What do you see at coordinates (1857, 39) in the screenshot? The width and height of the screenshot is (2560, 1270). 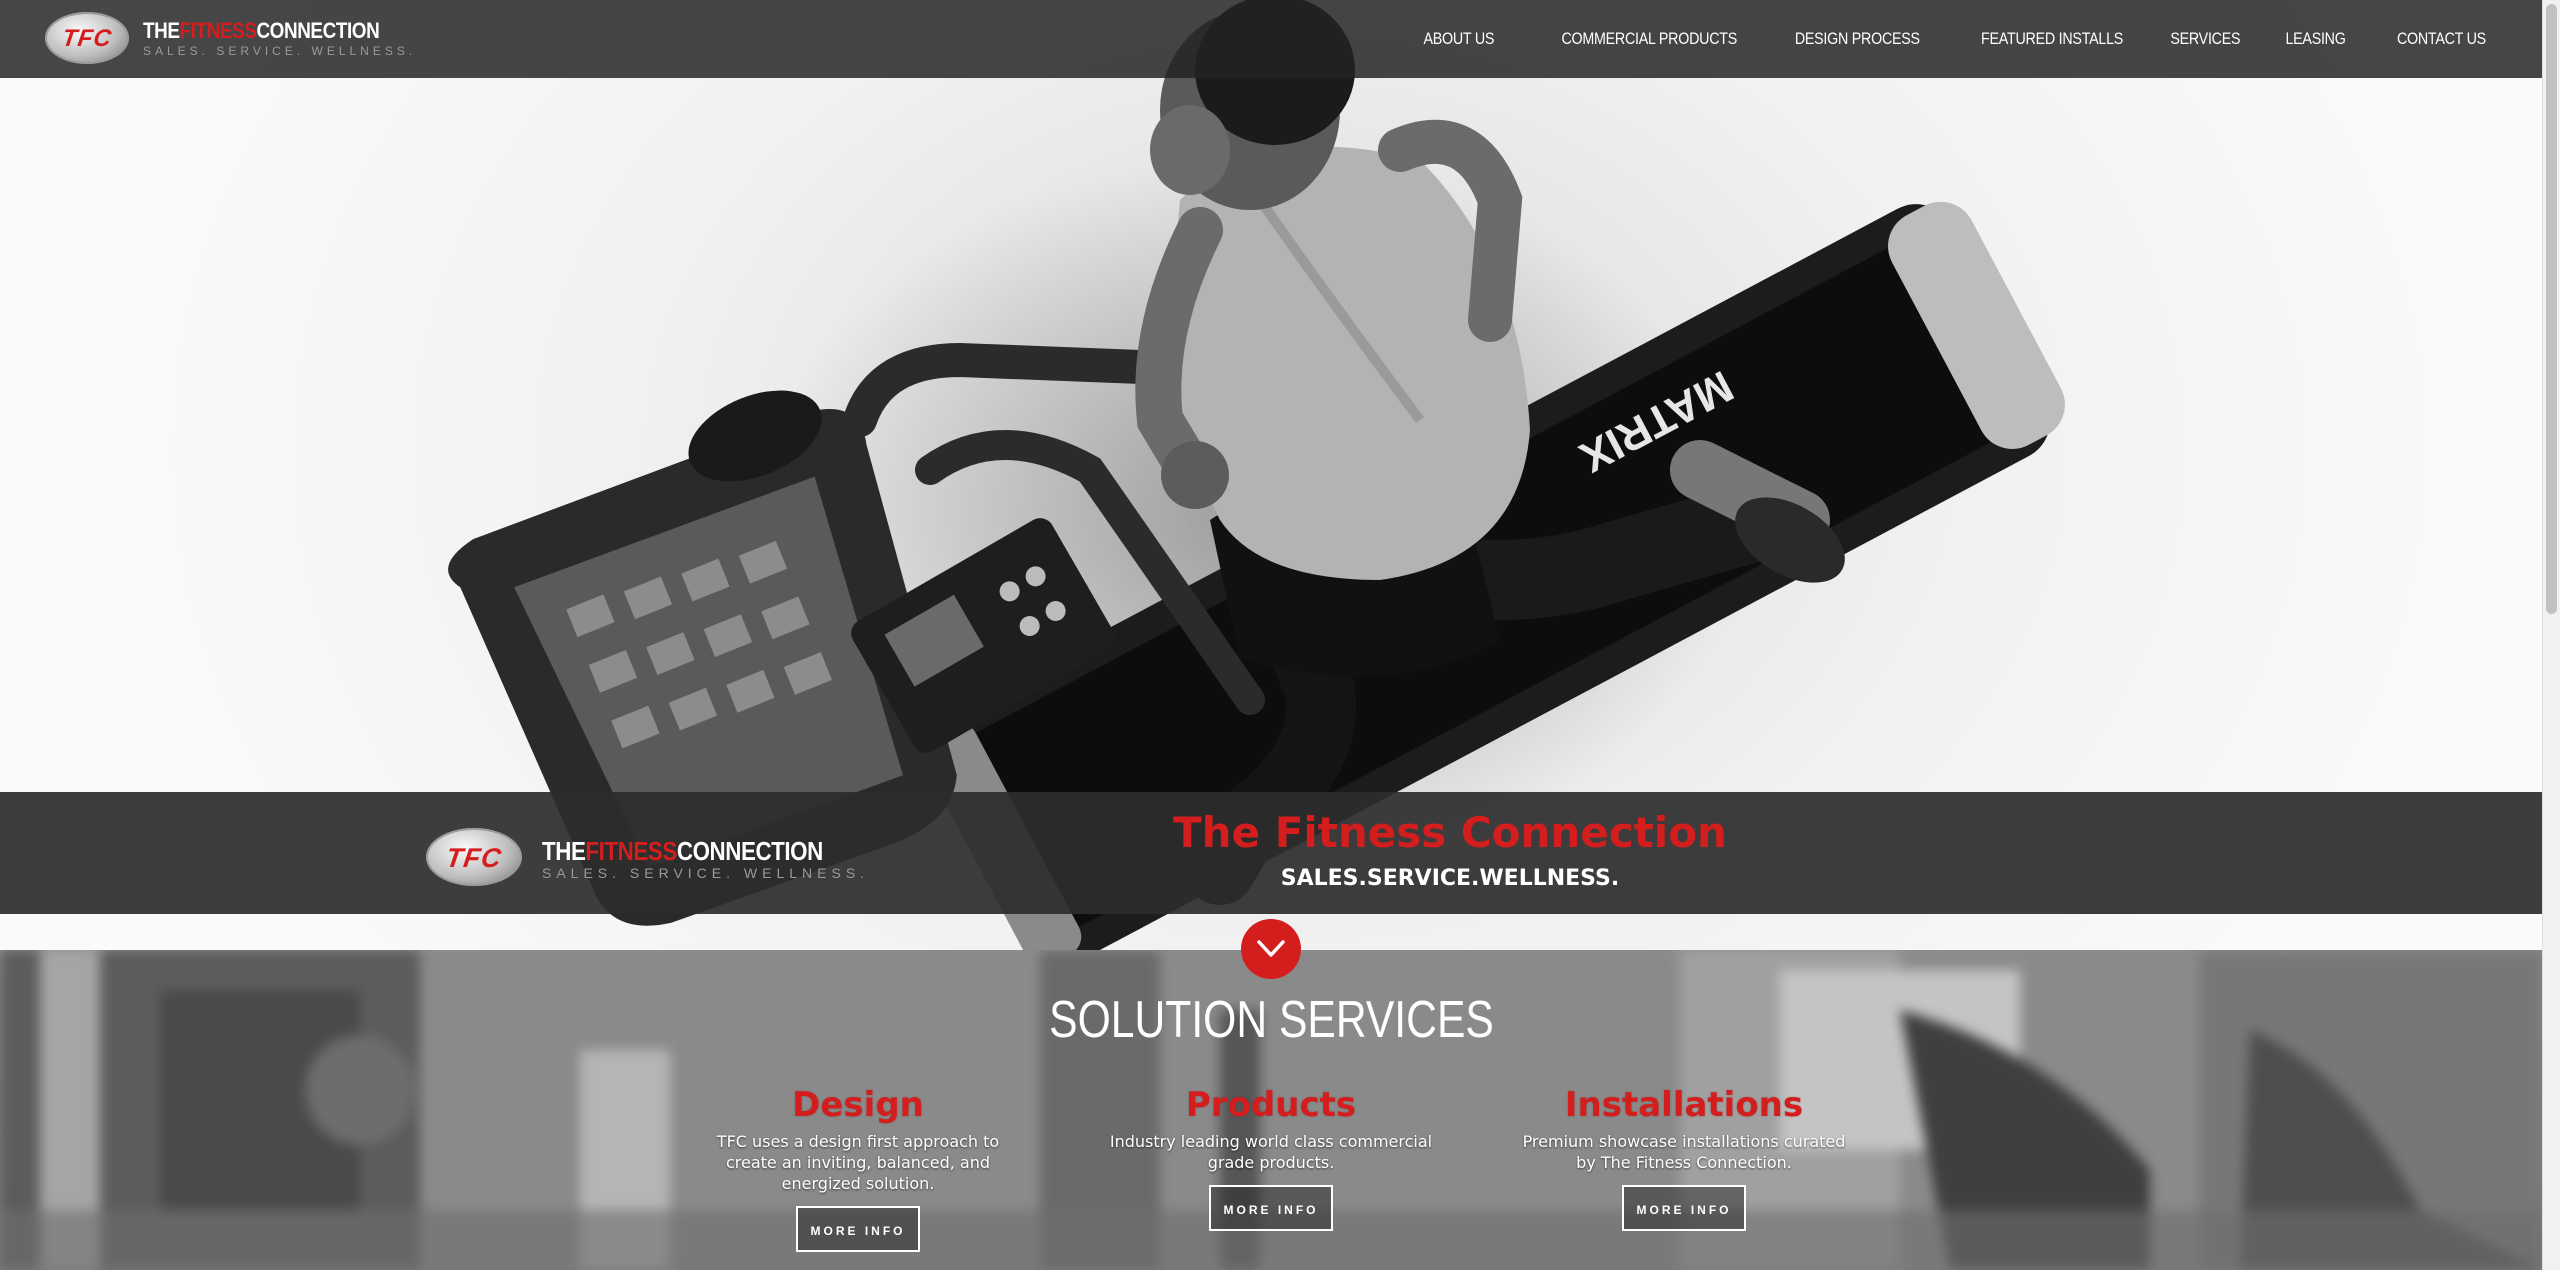 I see `nav-item-design-process: DESIGN PROCESS` at bounding box center [1857, 39].